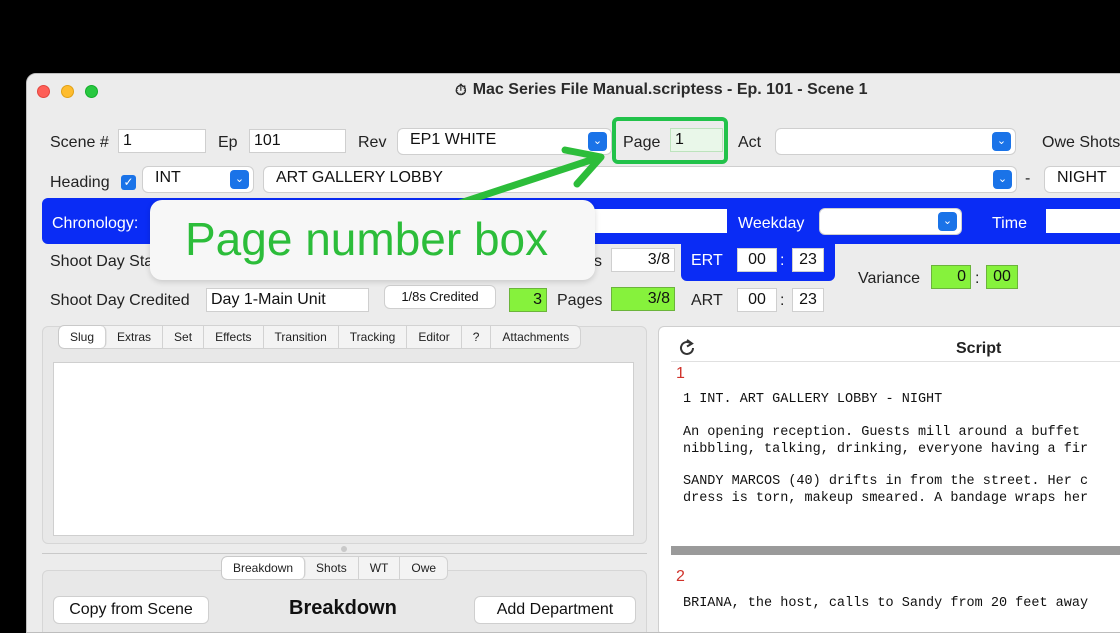 The height and width of the screenshot is (633, 1120). I want to click on breakdown-title: Breakdown, so click(343, 608).